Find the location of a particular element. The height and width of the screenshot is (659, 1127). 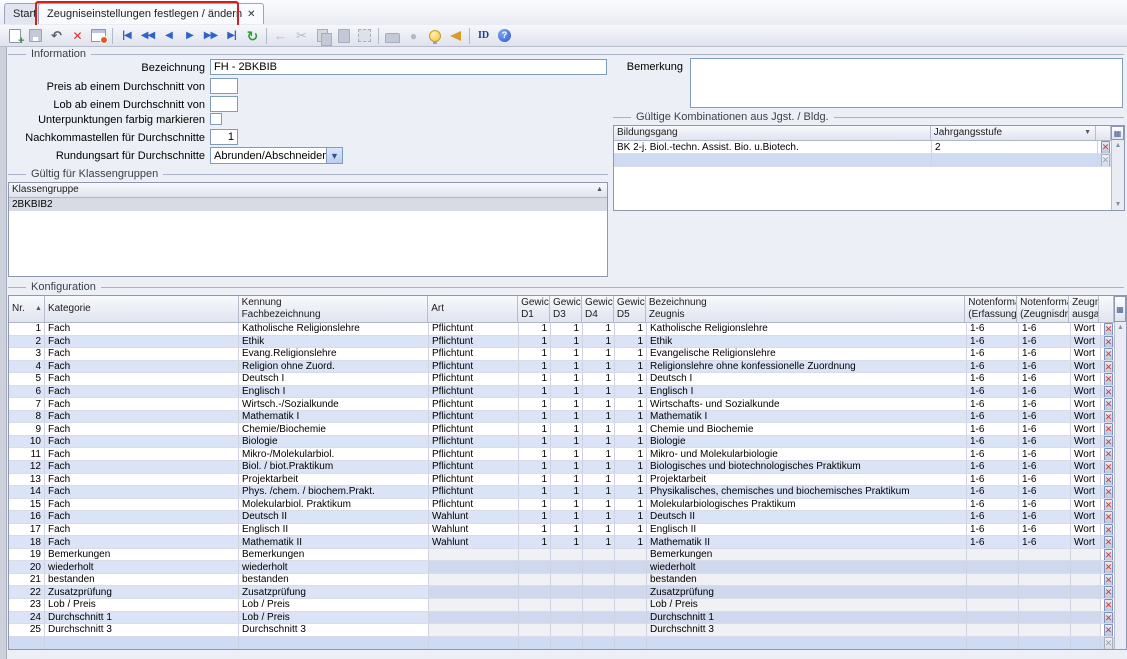

klassengruppe-row: 2BKBIB2 is located at coordinates (308, 204).